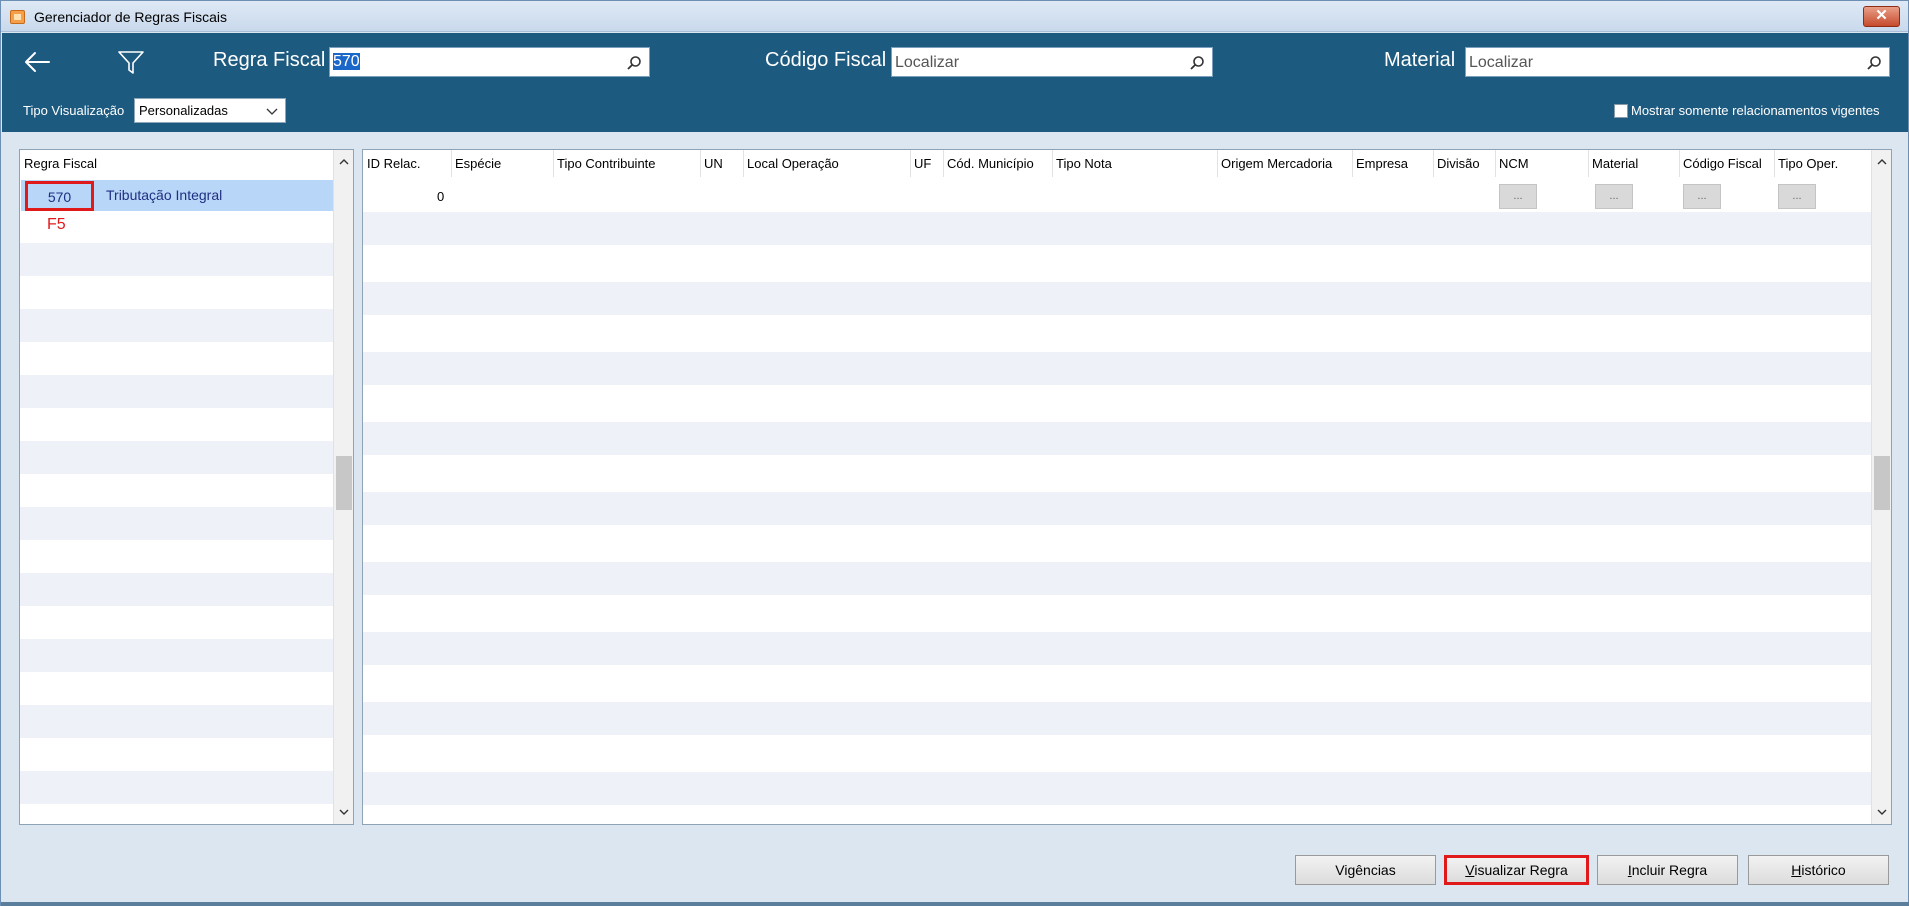 The image size is (1909, 906). Describe the element at coordinates (186, 487) in the screenshot. I see `regra-fiscal-list: Regra Fiscal 570 Tributação Integral F5` at that location.